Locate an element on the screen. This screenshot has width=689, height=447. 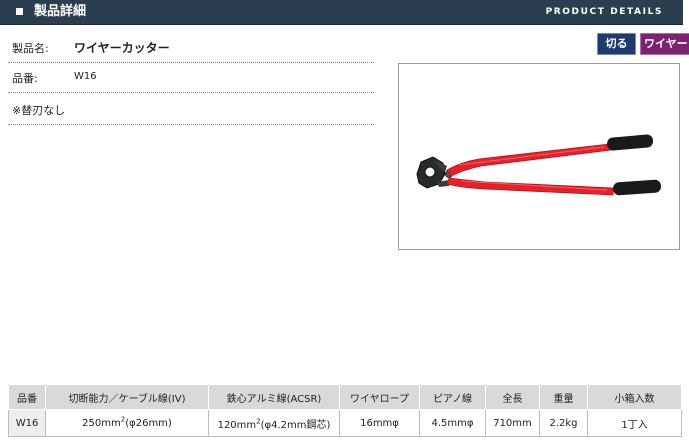
section-title: 製品詳細 is located at coordinates (60, 11).